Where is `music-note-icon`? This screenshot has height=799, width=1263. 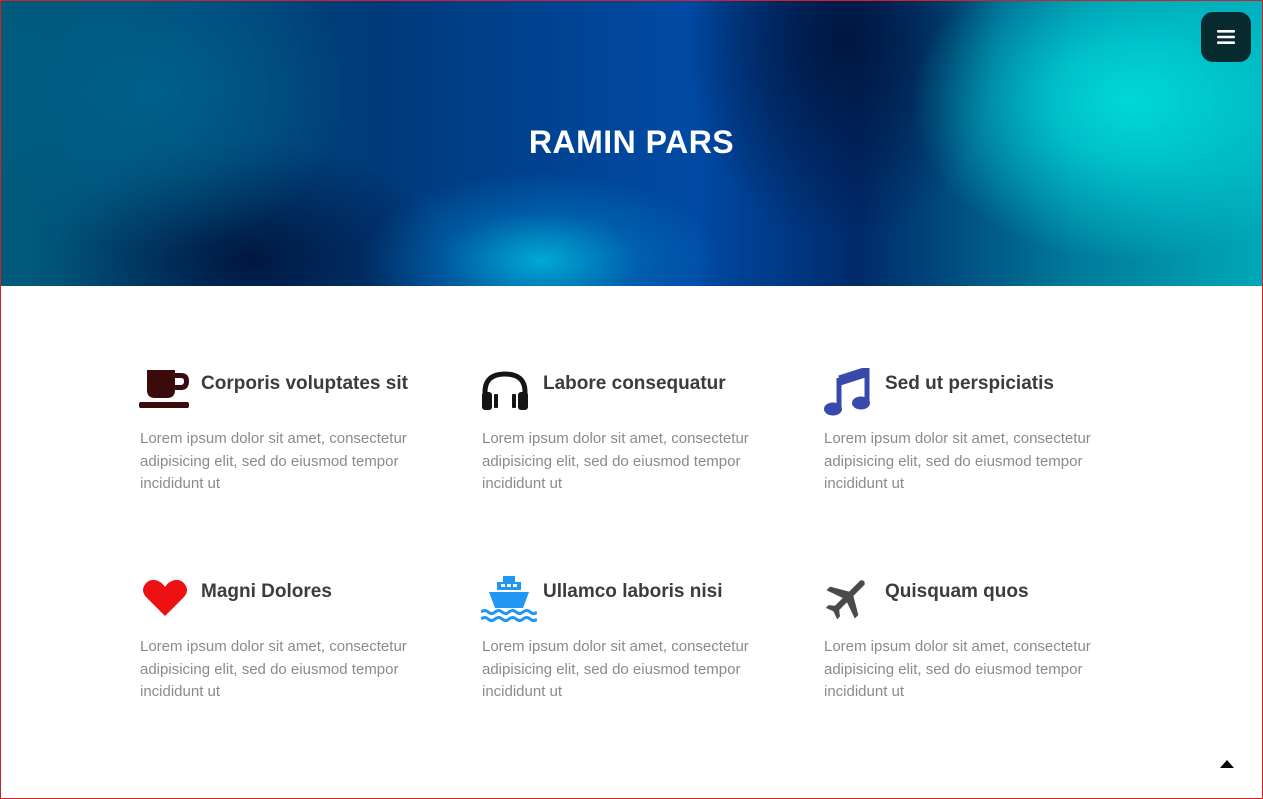 music-note-icon is located at coordinates (849, 394).